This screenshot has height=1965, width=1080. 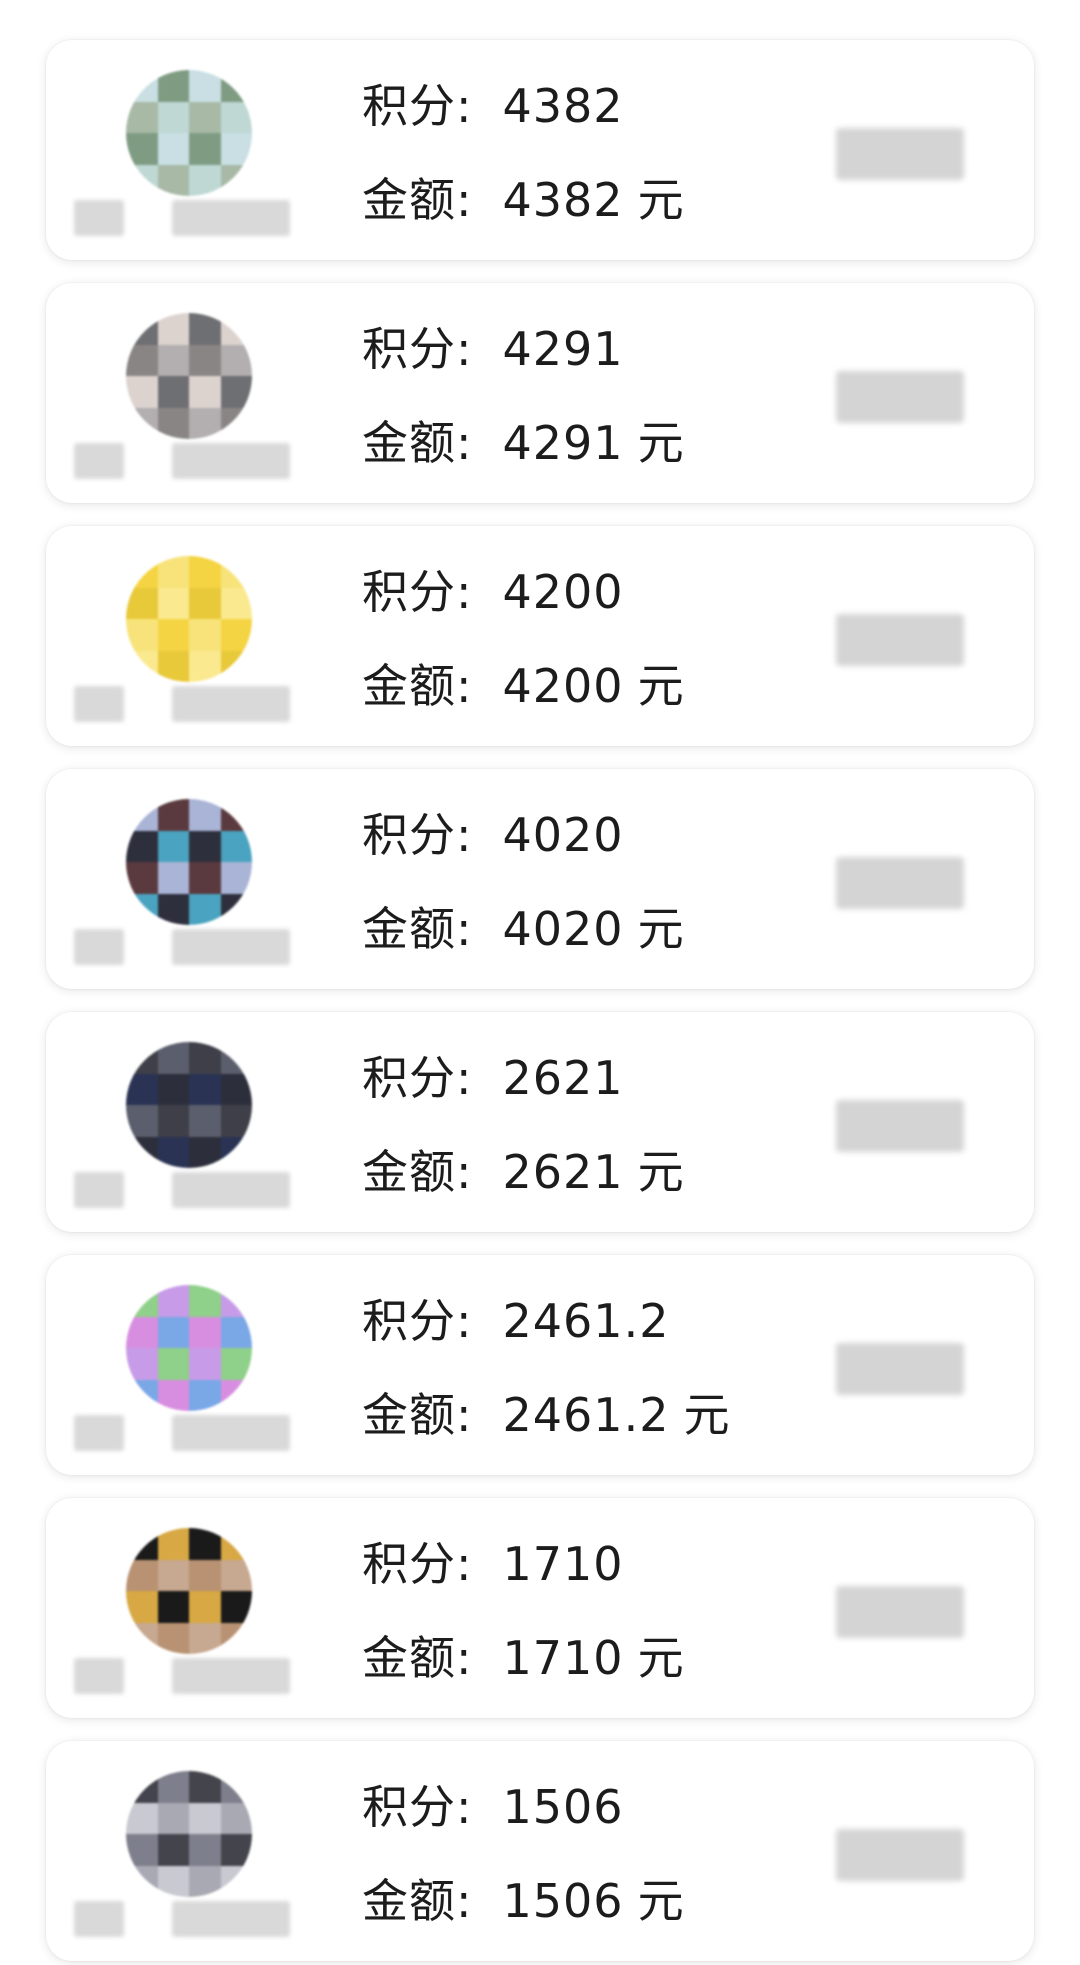 I want to click on list-item: 积分: 4200 金额: 4200 元, so click(x=540, y=636).